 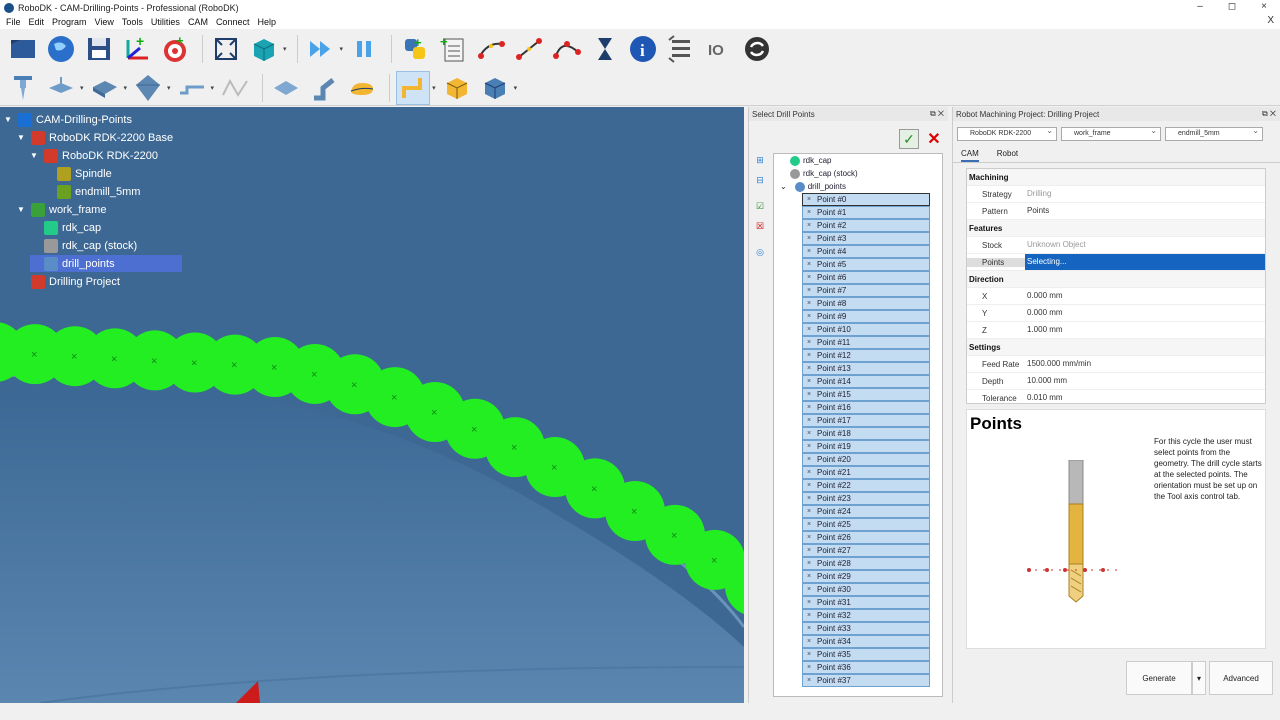 What do you see at coordinates (415, 49) in the screenshot?
I see `python-icon: +` at bounding box center [415, 49].